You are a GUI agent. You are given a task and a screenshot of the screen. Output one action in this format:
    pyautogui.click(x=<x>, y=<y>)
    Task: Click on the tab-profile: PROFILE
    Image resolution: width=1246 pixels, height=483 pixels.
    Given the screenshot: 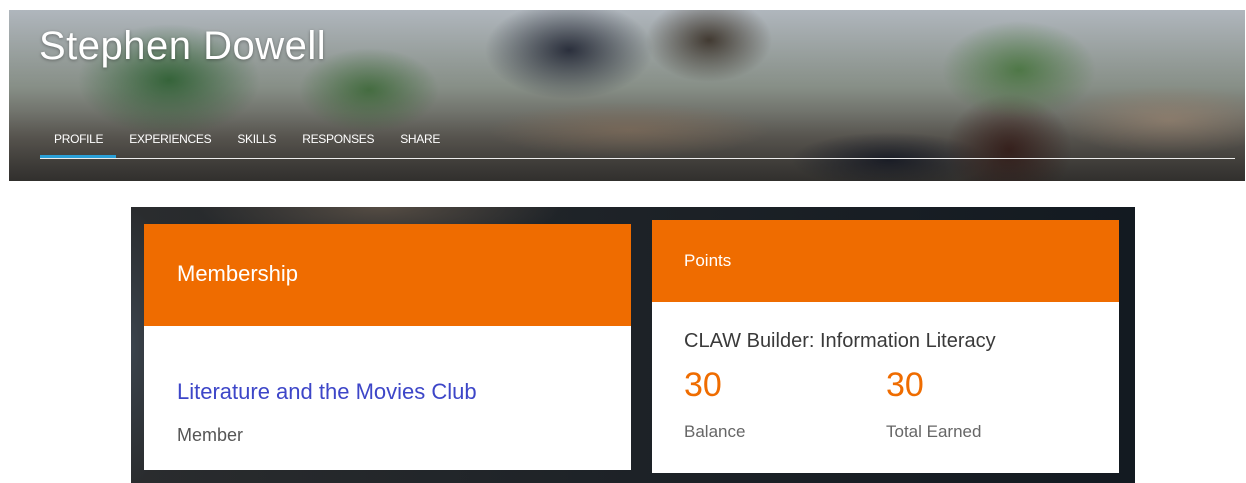 What is the action you would take?
    pyautogui.click(x=78, y=143)
    